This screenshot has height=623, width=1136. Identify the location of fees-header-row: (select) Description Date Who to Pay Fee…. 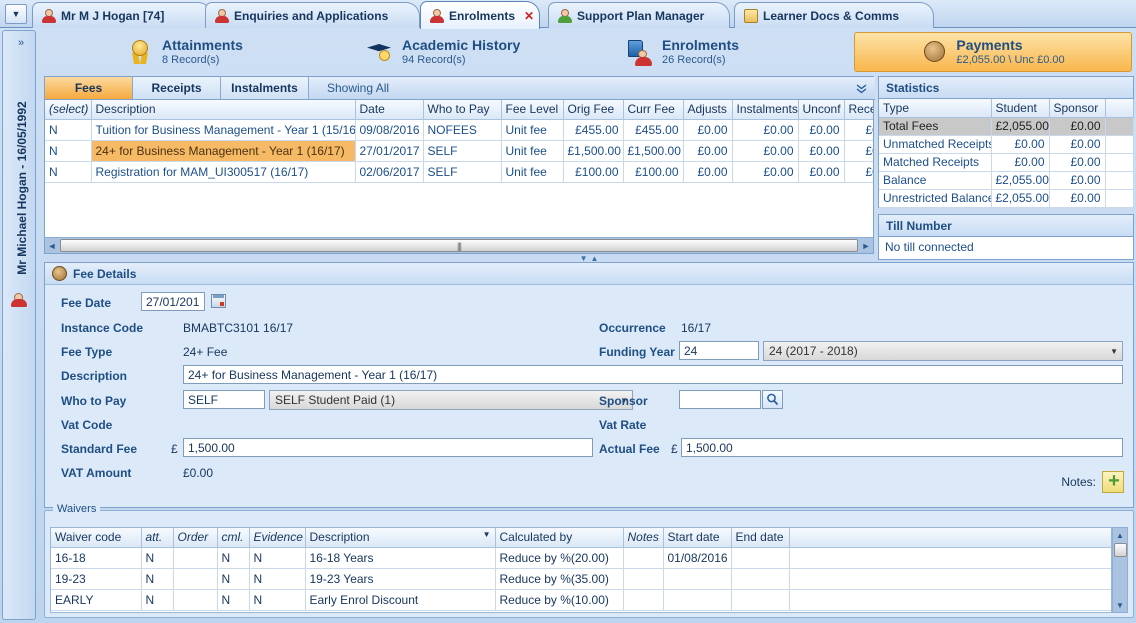
(459, 110).